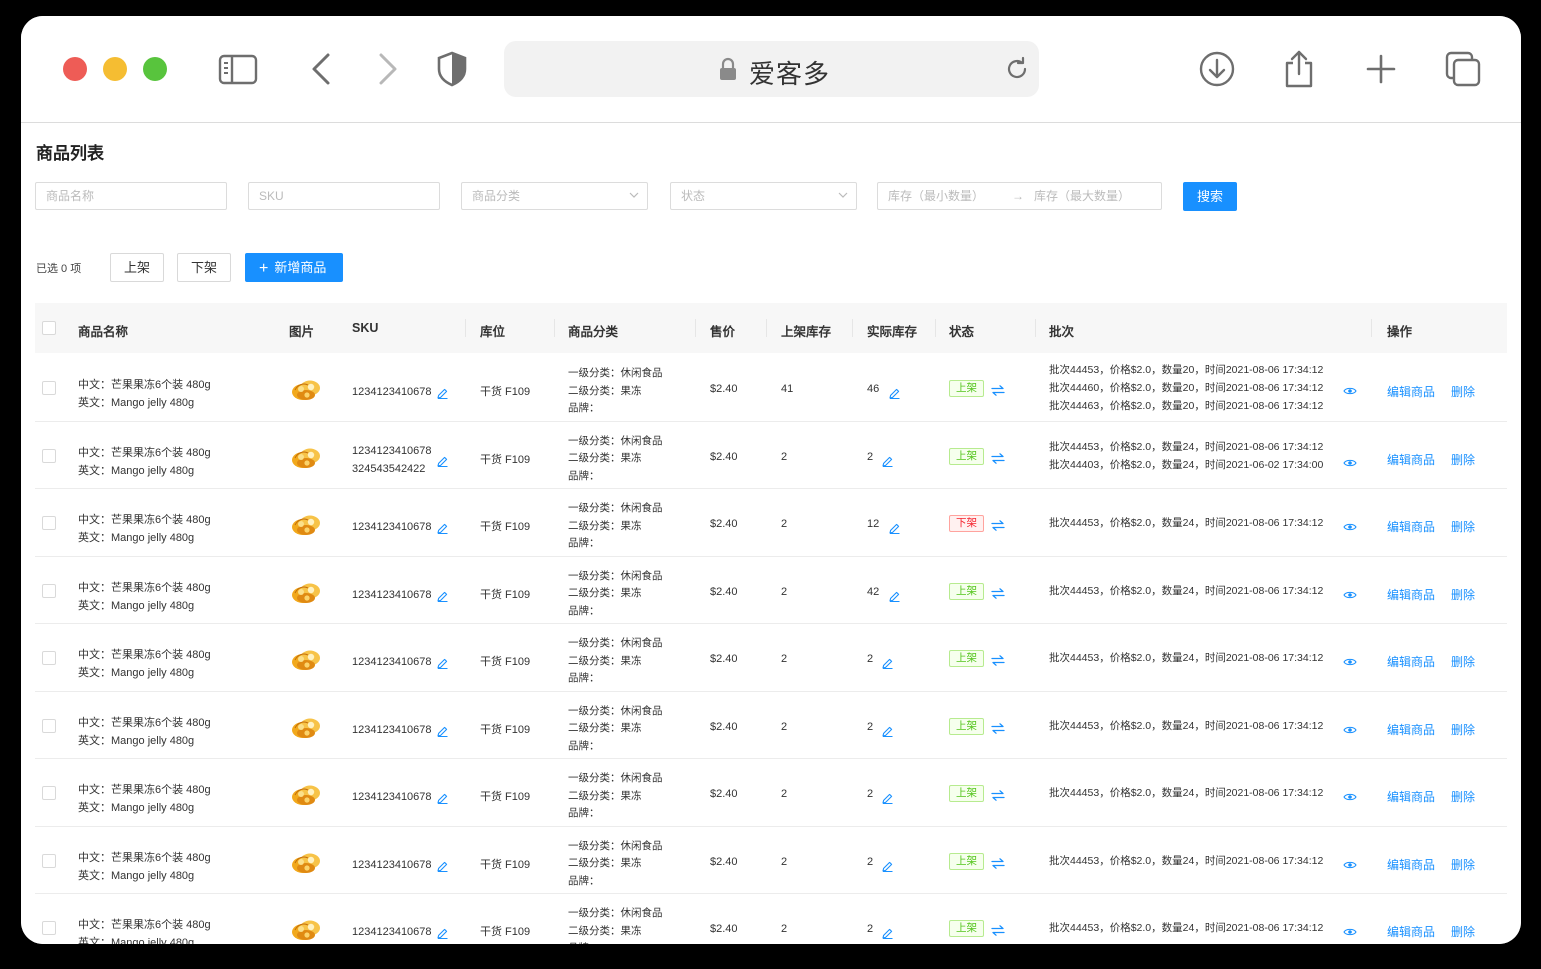  I want to click on category-select: 商品分类, so click(554, 196).